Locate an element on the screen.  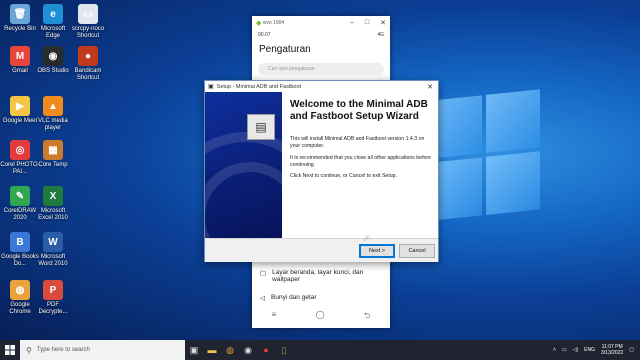
desktop-icon: ▲ VLC media player is located at coordinates (53, 114).